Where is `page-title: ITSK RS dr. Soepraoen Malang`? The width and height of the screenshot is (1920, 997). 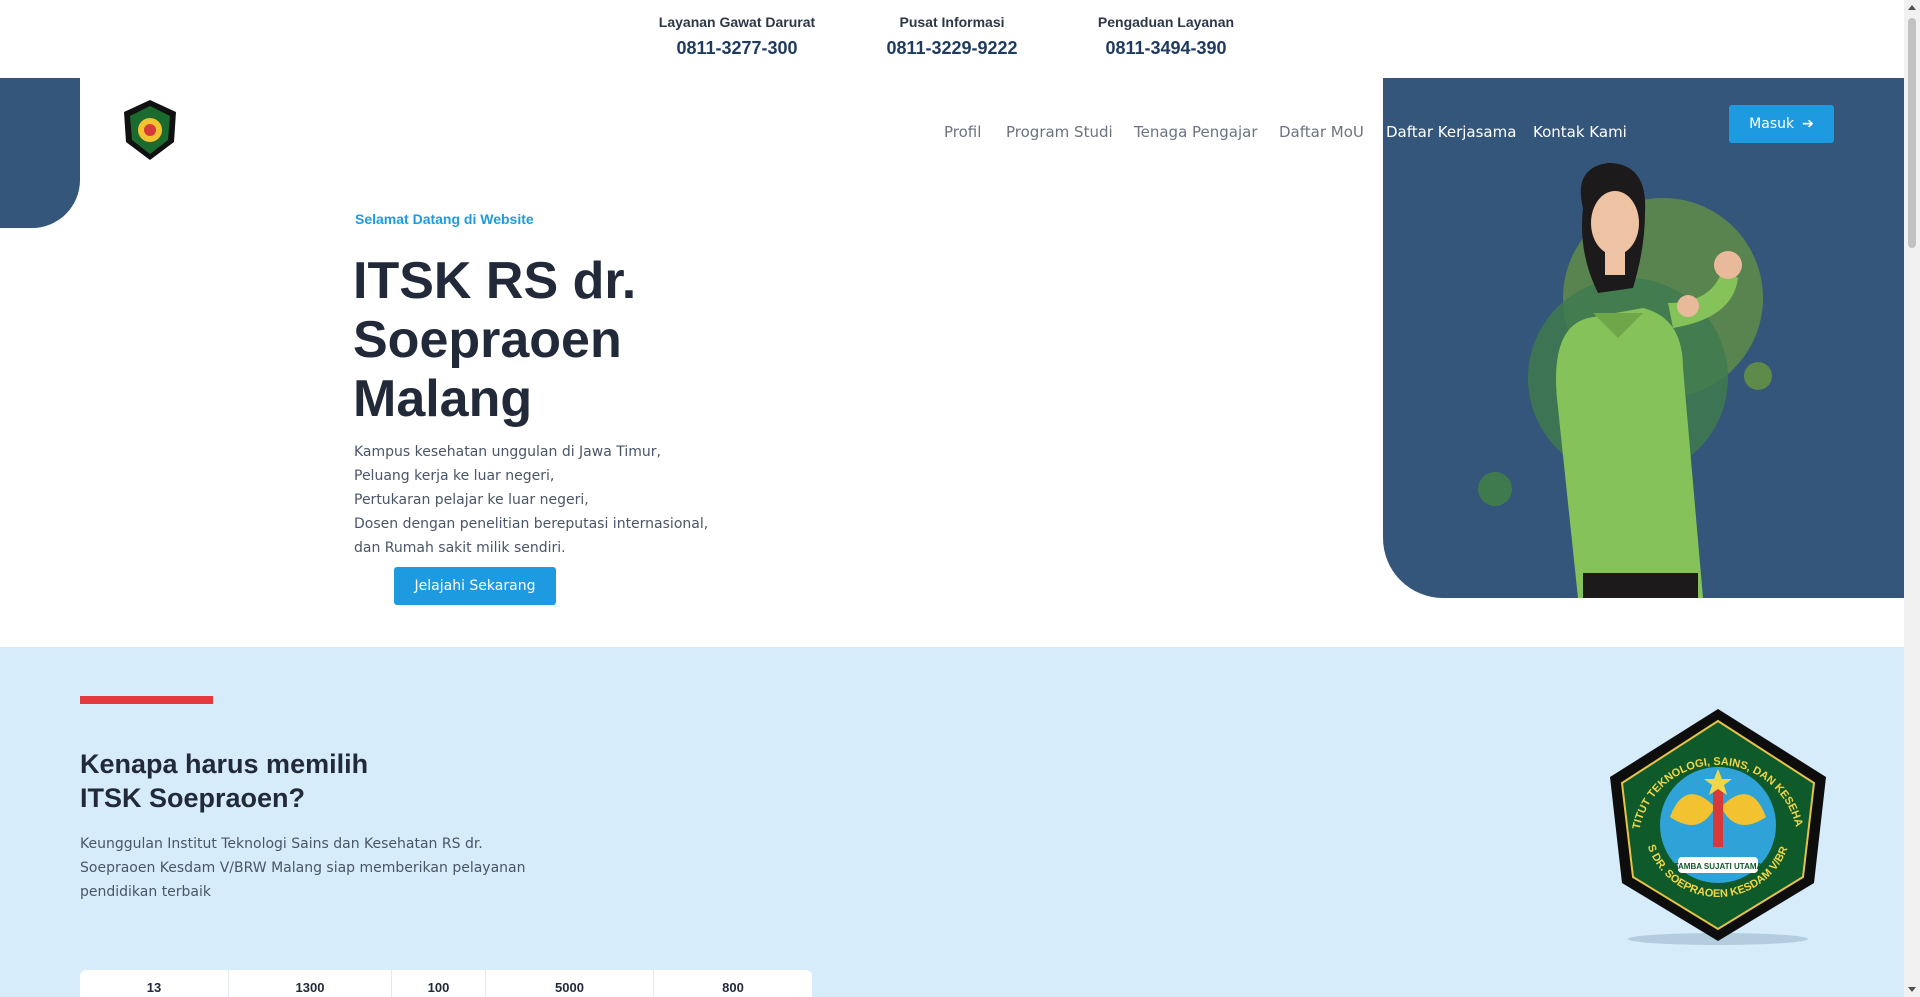 page-title: ITSK RS dr. Soepraoen Malang is located at coordinates (495, 340).